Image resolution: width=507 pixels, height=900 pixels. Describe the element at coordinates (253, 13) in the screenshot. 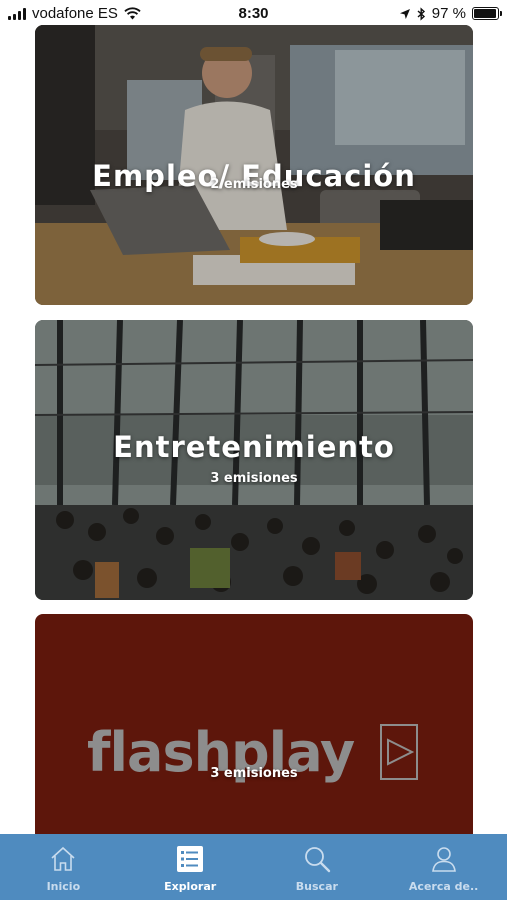

I see `status-bar: vodafone ES 8:30 97 %` at that location.